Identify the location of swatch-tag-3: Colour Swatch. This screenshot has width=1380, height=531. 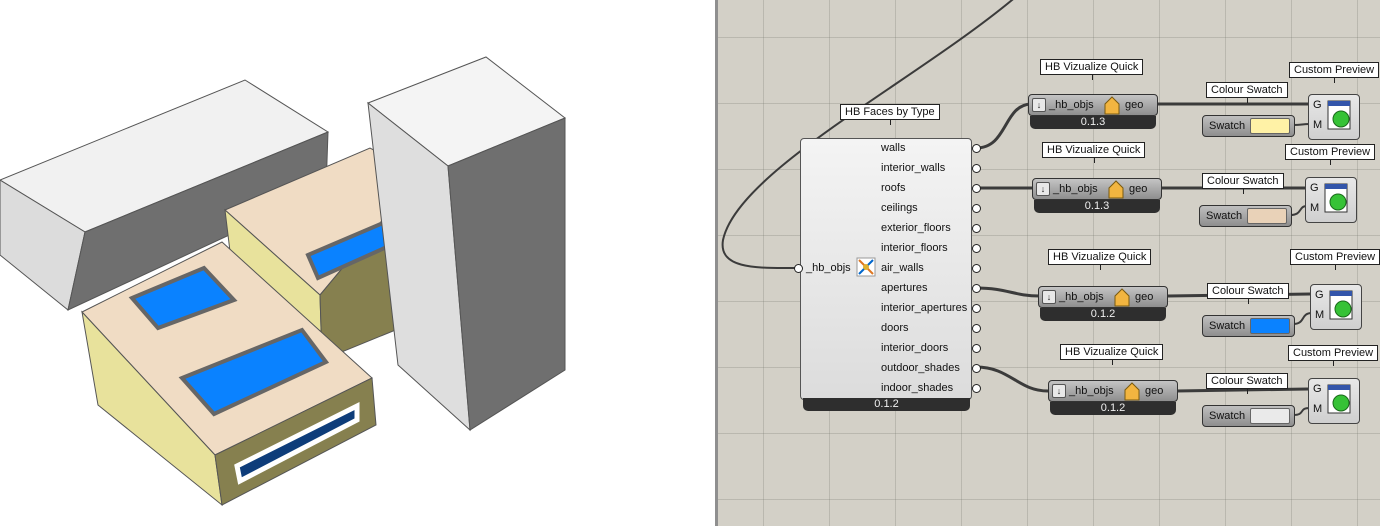
(1248, 293).